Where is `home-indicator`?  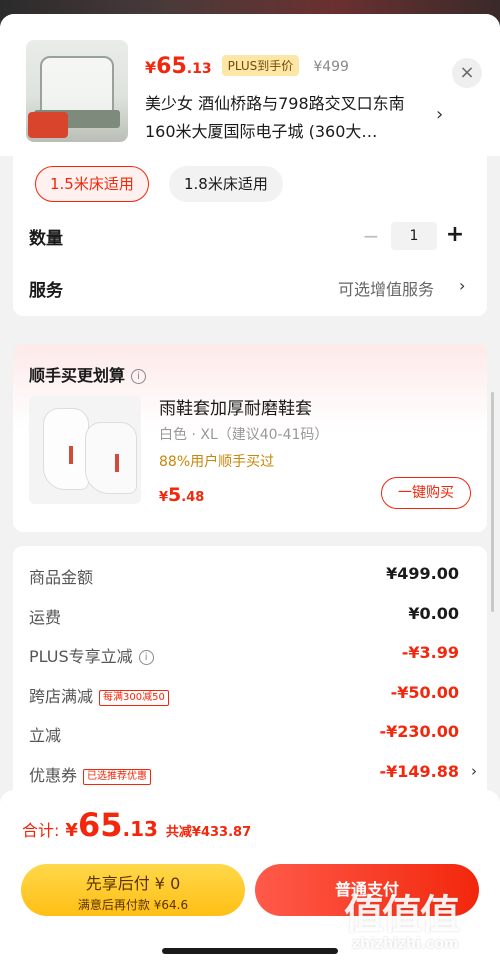 home-indicator is located at coordinates (250, 951).